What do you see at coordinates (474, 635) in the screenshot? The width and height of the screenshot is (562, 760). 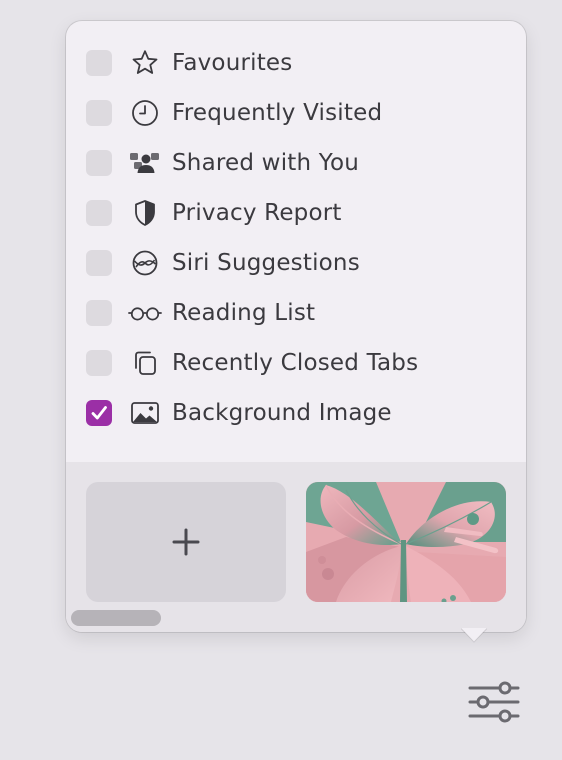 I see `popover-arrow` at bounding box center [474, 635].